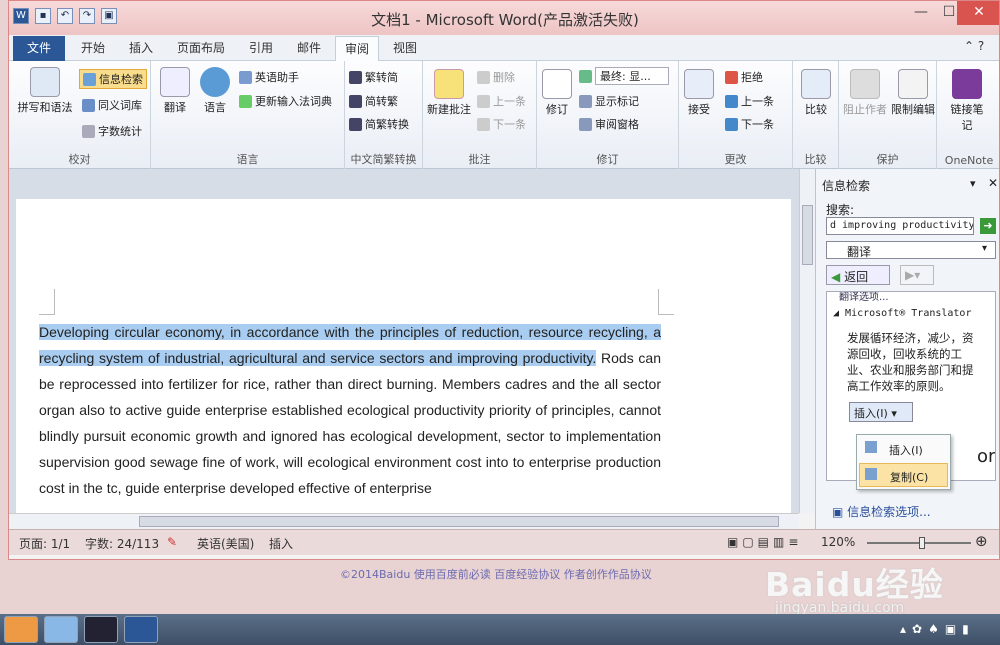 The height and width of the screenshot is (645, 1000). Describe the element at coordinates (215, 91) in the screenshot. I see `language-button: 语言` at that location.